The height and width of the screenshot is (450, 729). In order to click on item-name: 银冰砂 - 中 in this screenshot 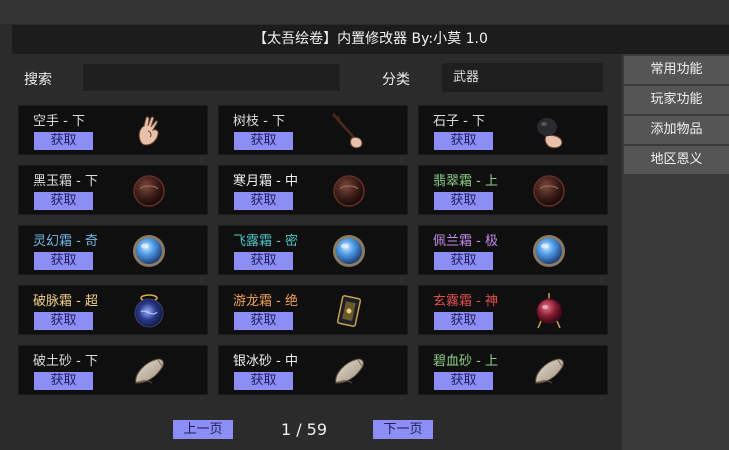, I will do `click(265, 361)`.